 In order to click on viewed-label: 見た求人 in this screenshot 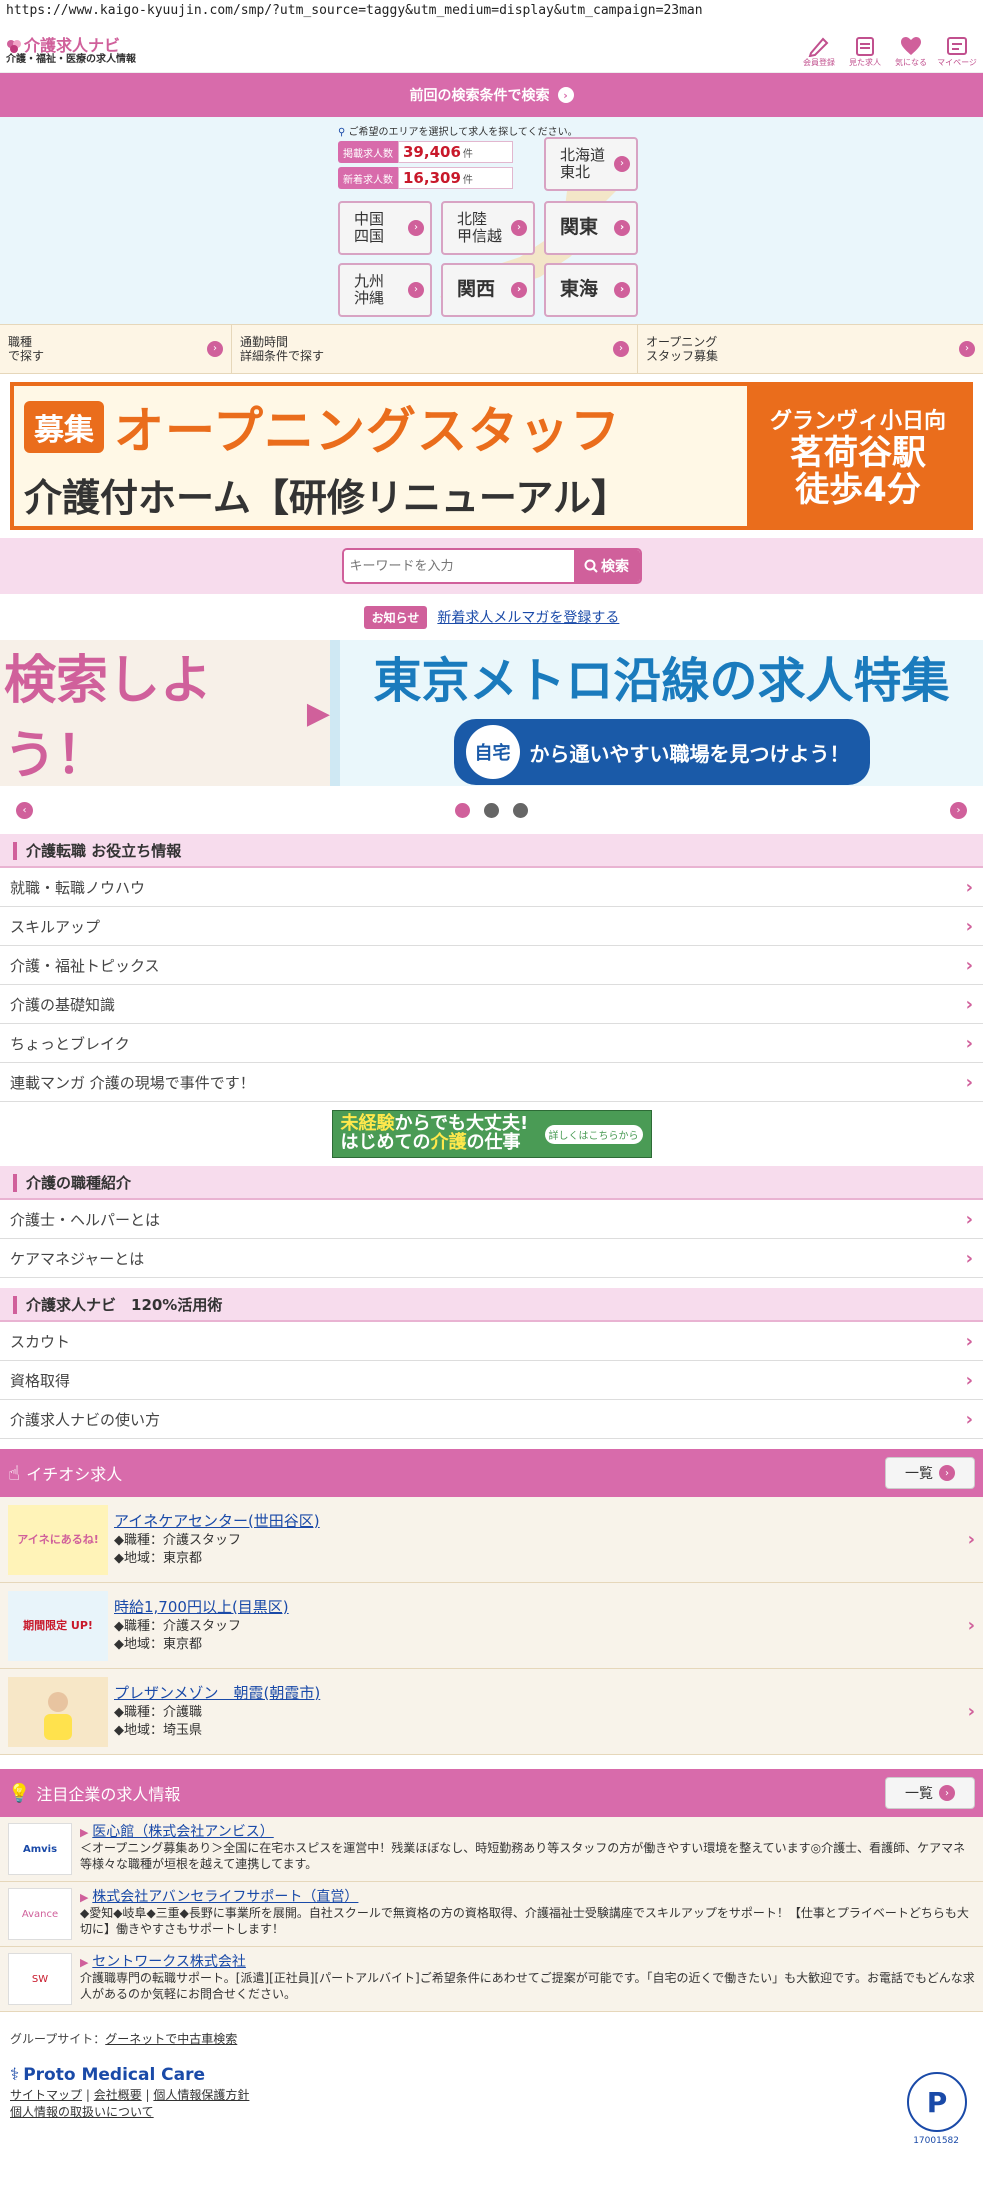, I will do `click(865, 62)`.